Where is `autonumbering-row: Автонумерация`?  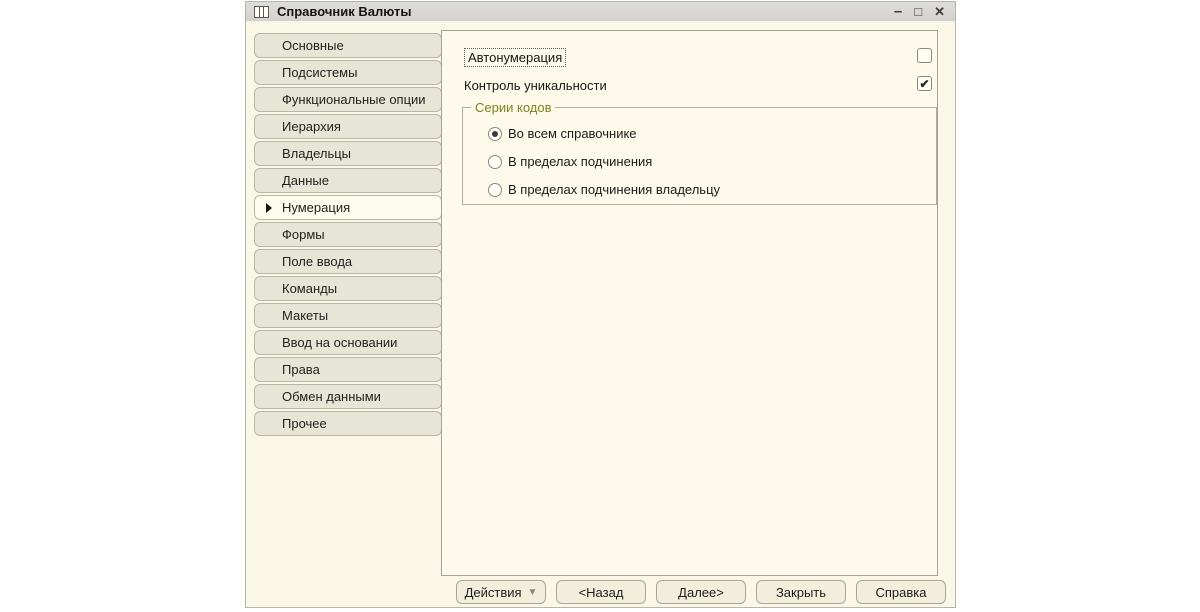 autonumbering-row: Автонумерация is located at coordinates (515, 57).